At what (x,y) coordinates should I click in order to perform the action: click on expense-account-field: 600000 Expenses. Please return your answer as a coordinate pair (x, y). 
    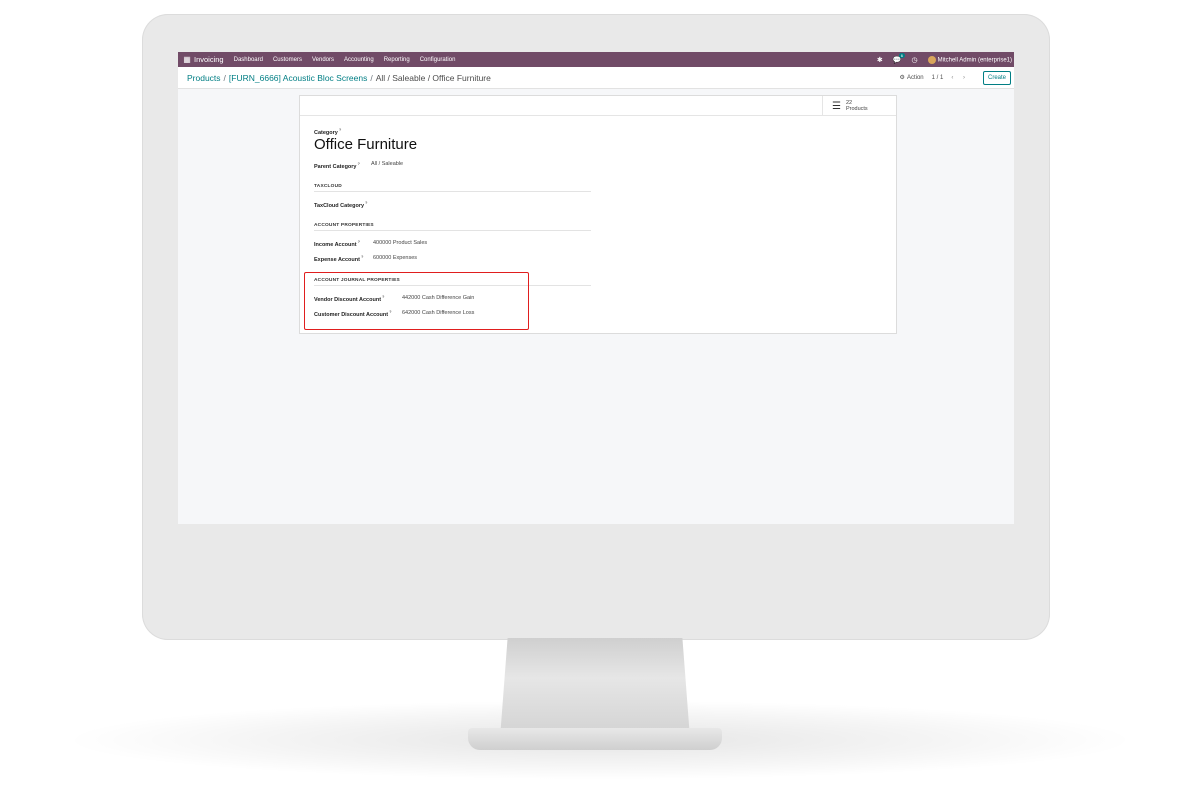
    Looking at the image, I should click on (395, 258).